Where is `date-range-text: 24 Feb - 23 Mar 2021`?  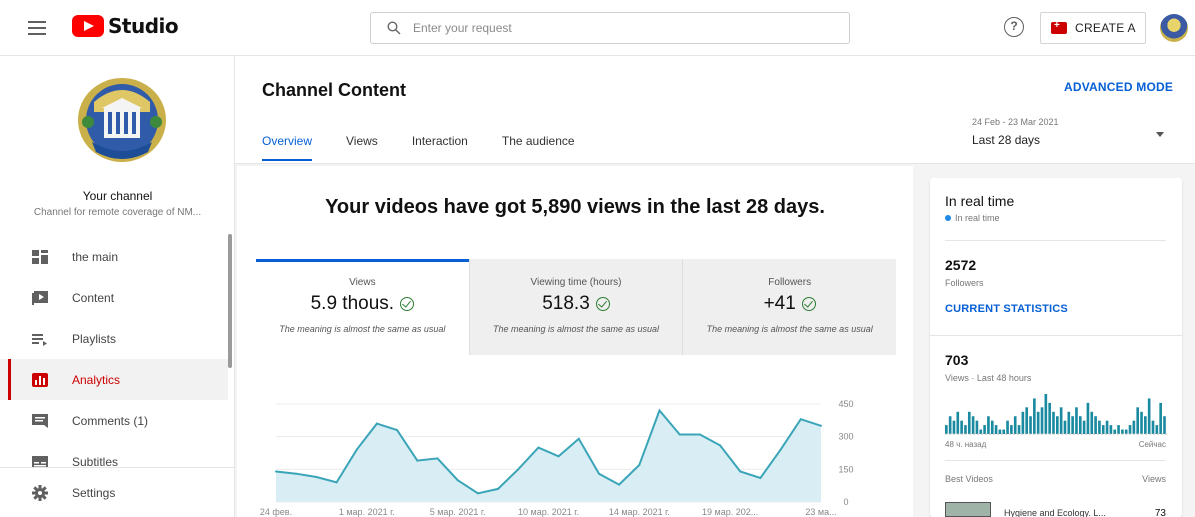 date-range-text: 24 Feb - 23 Mar 2021 is located at coordinates (1015, 122).